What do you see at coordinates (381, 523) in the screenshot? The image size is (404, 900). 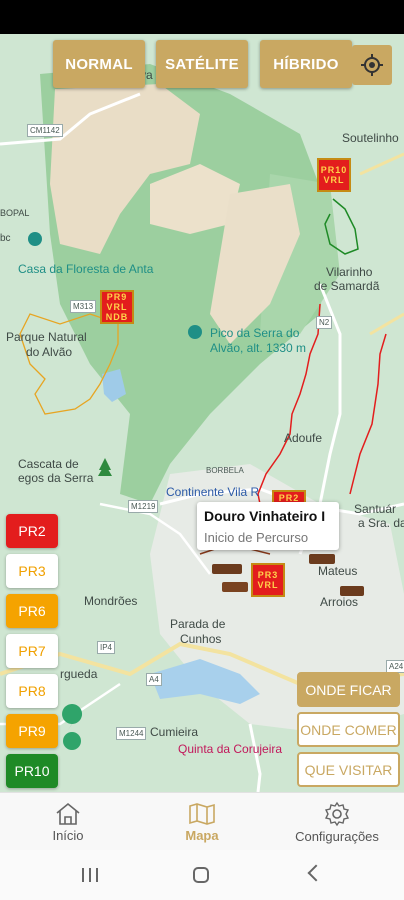 I see `map-label: a Sra. da` at bounding box center [381, 523].